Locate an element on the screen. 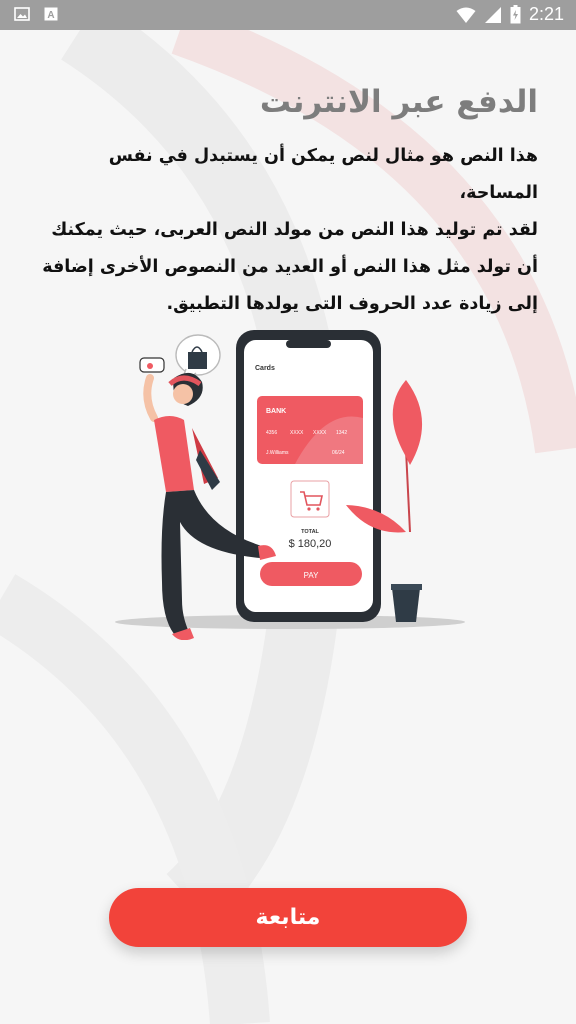 Image resolution: width=576 pixels, height=1024 pixels. pay-label: PAY is located at coordinates (311, 575).